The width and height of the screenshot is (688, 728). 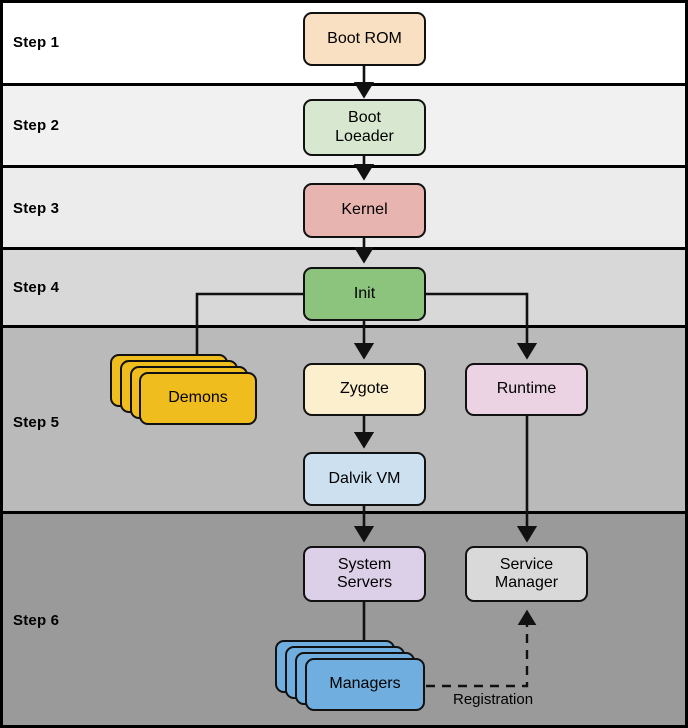 I want to click on node-kernel: Kernel, so click(x=364, y=210).